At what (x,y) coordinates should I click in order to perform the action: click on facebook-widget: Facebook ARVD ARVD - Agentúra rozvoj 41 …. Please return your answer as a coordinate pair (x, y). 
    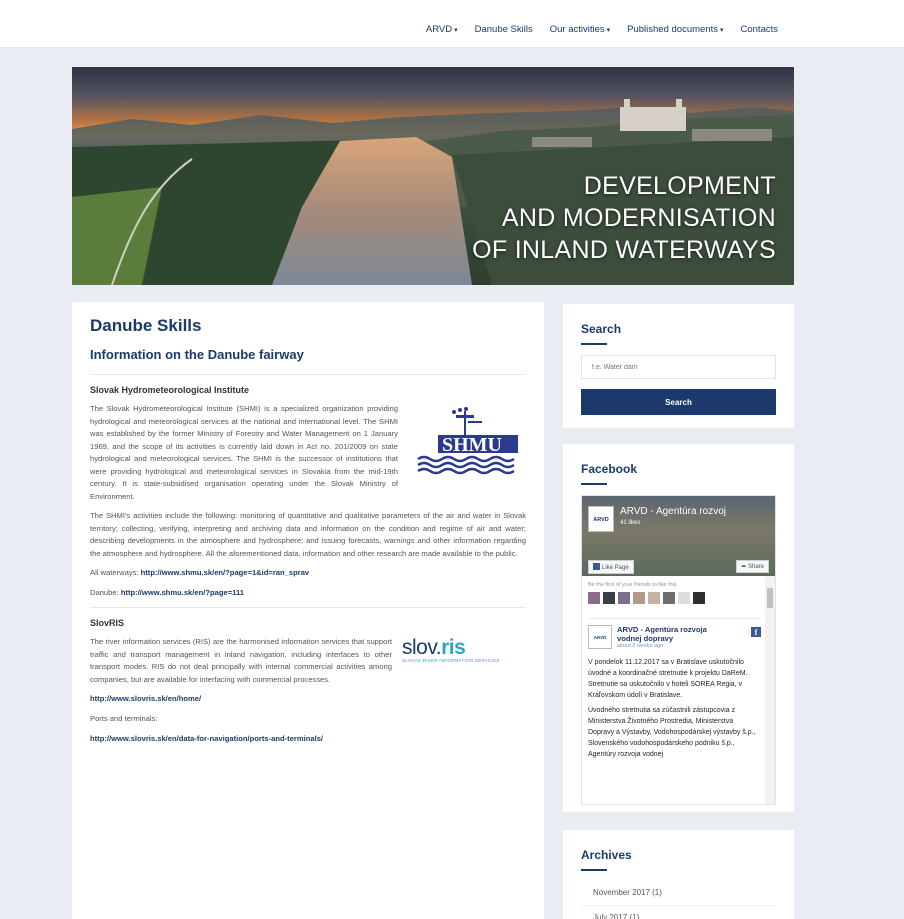
    Looking at the image, I should click on (678, 628).